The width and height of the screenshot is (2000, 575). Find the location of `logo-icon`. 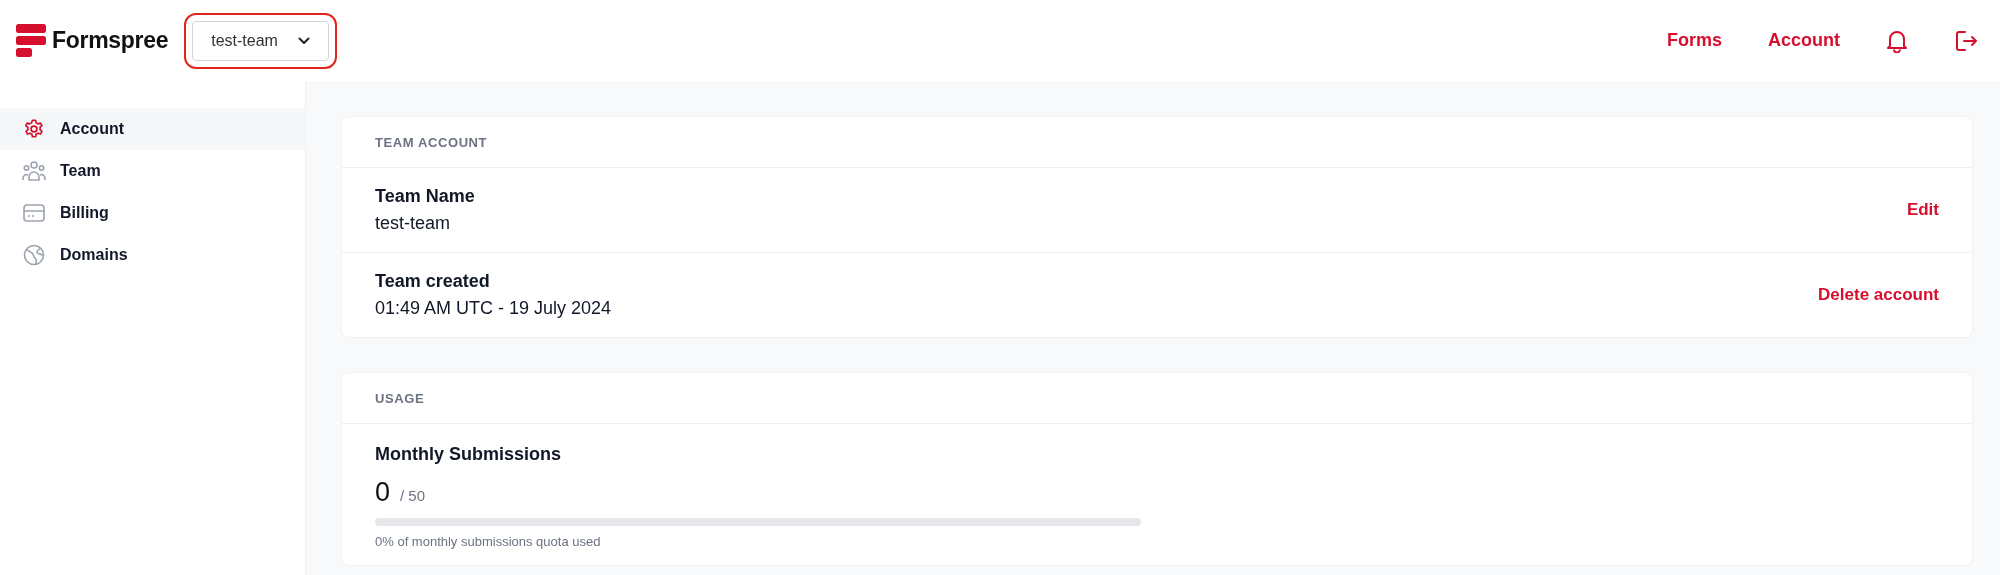

logo-icon is located at coordinates (31, 40).